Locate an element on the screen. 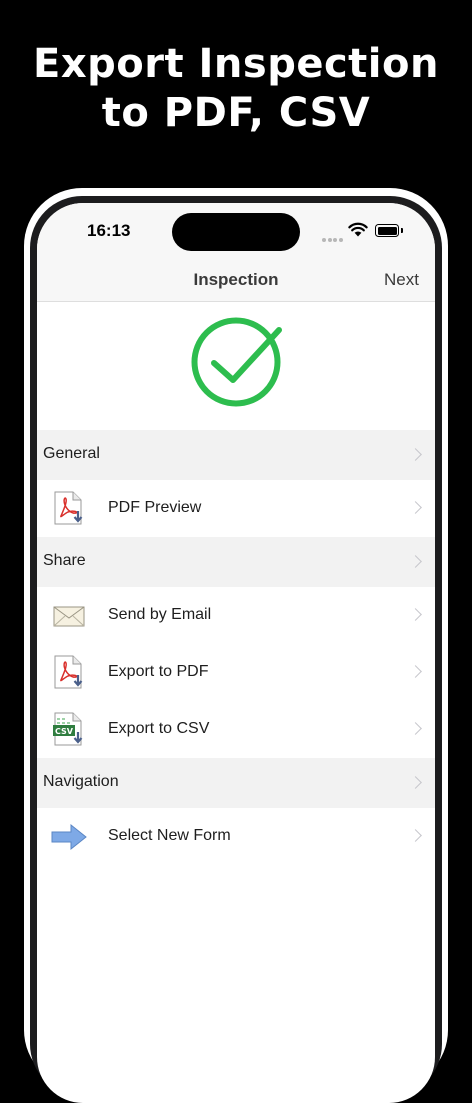 This screenshot has height=1103, width=472. success-banner is located at coordinates (236, 366).